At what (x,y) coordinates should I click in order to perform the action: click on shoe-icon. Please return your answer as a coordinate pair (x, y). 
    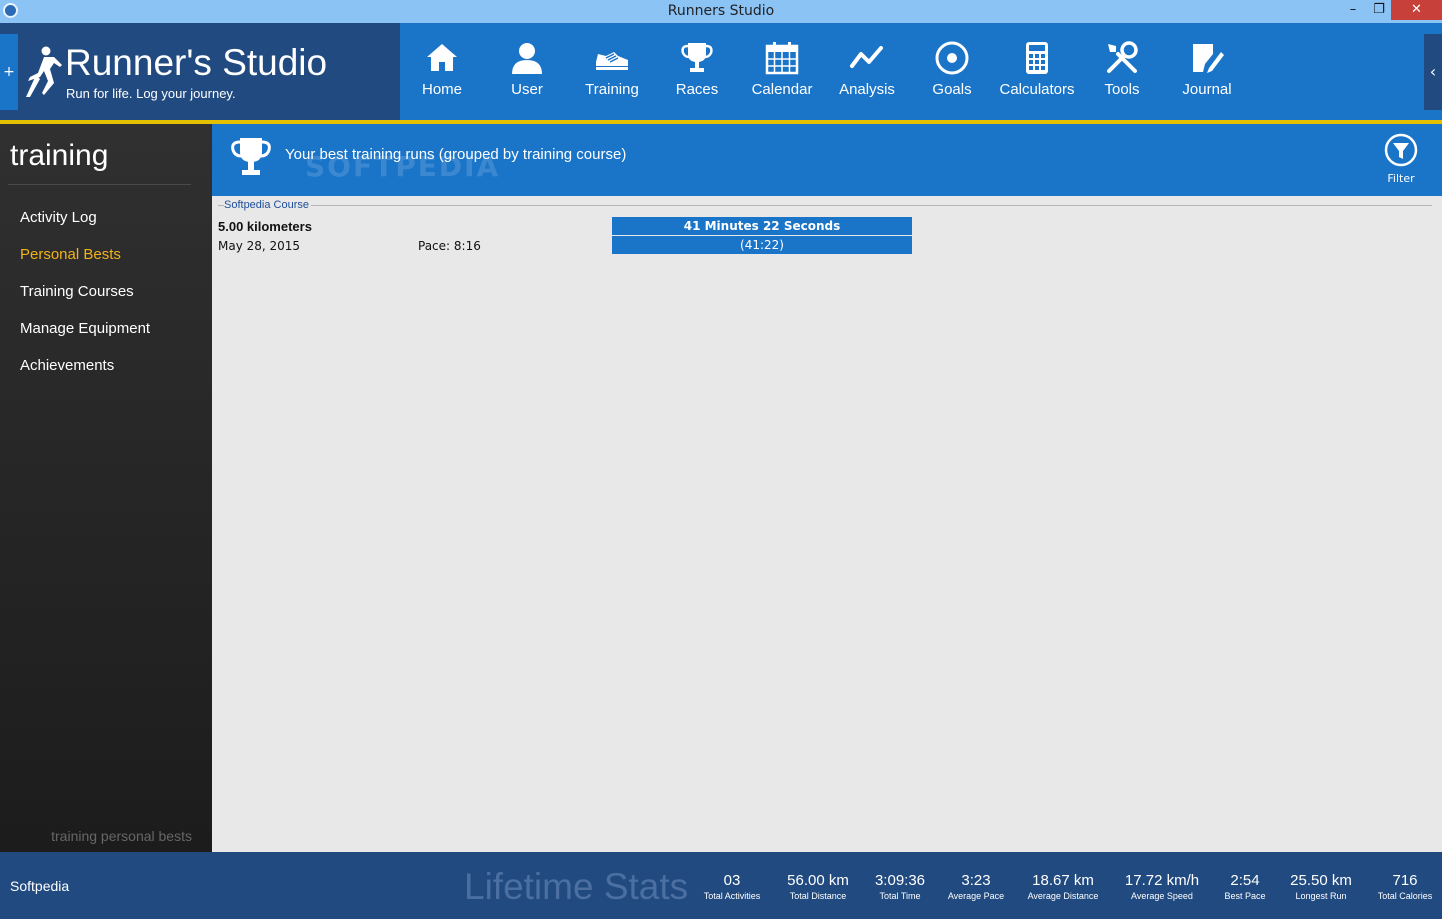
    Looking at the image, I should click on (612, 61).